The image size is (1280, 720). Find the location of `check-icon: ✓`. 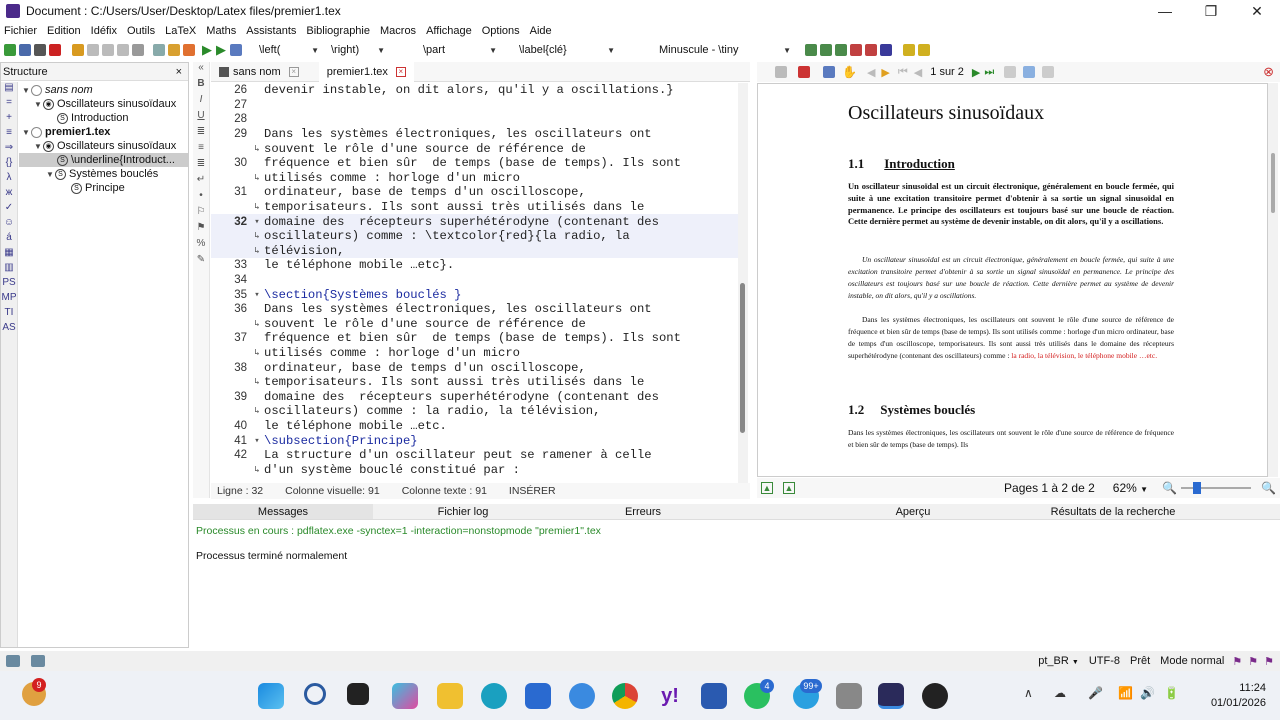

check-icon: ✓ is located at coordinates (9, 209).